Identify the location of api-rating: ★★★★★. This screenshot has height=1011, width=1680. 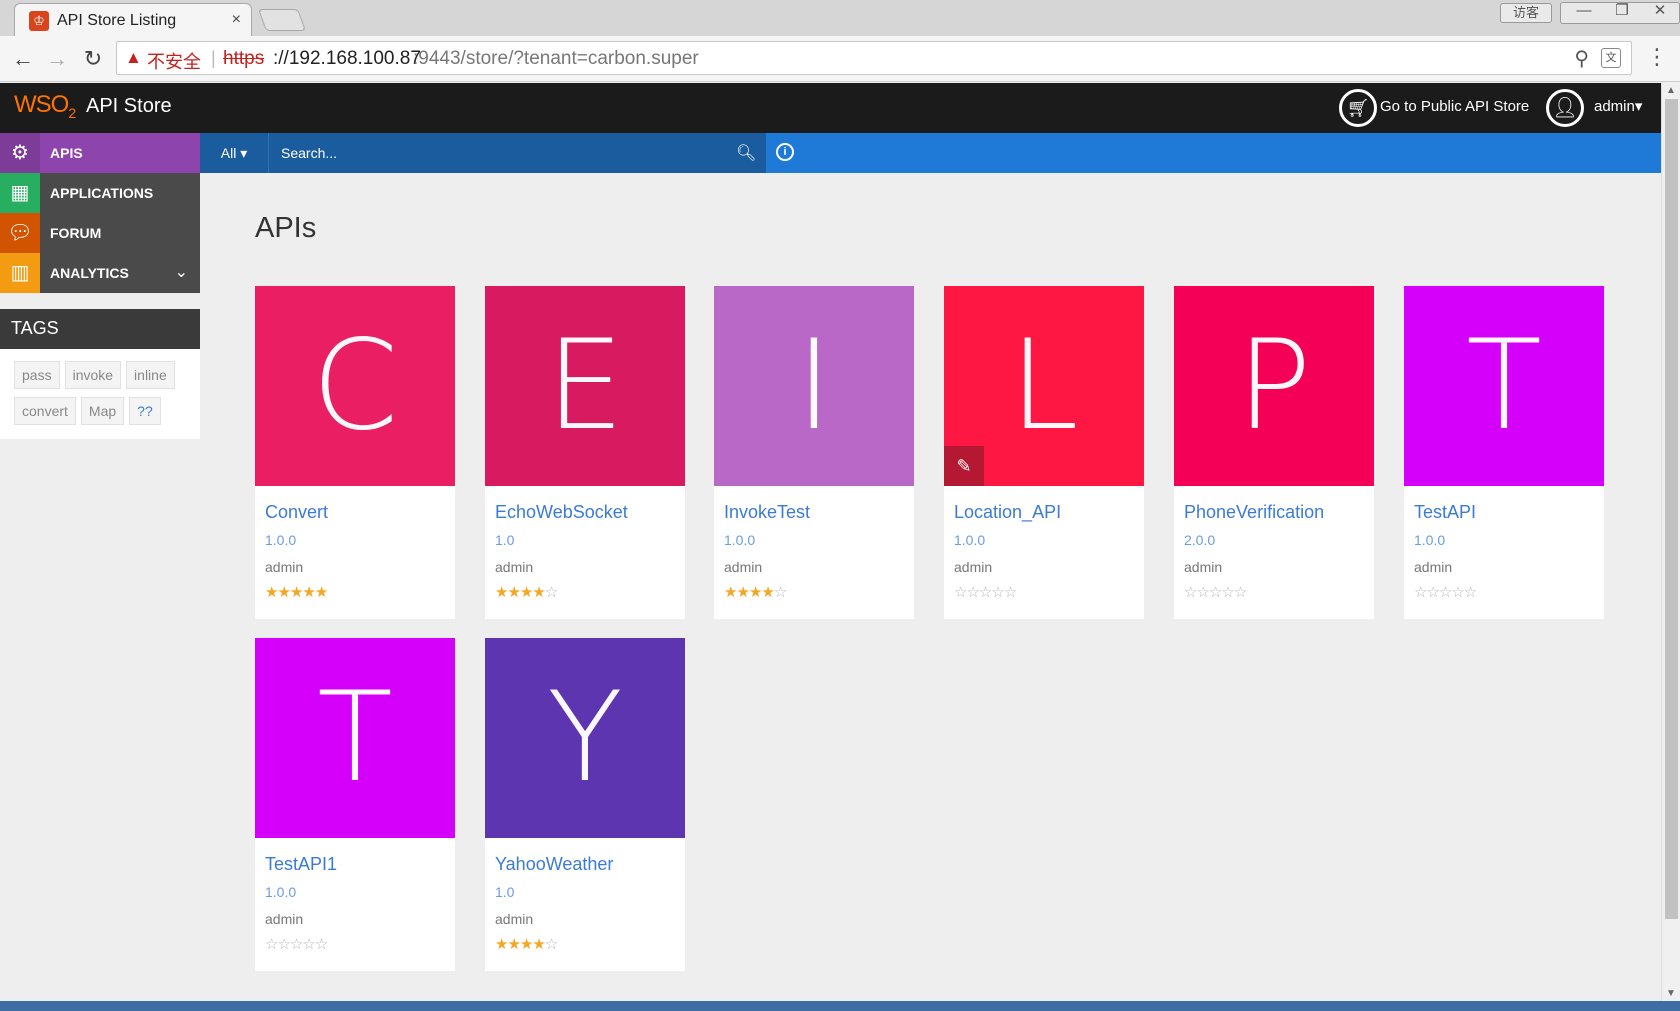
(296, 592).